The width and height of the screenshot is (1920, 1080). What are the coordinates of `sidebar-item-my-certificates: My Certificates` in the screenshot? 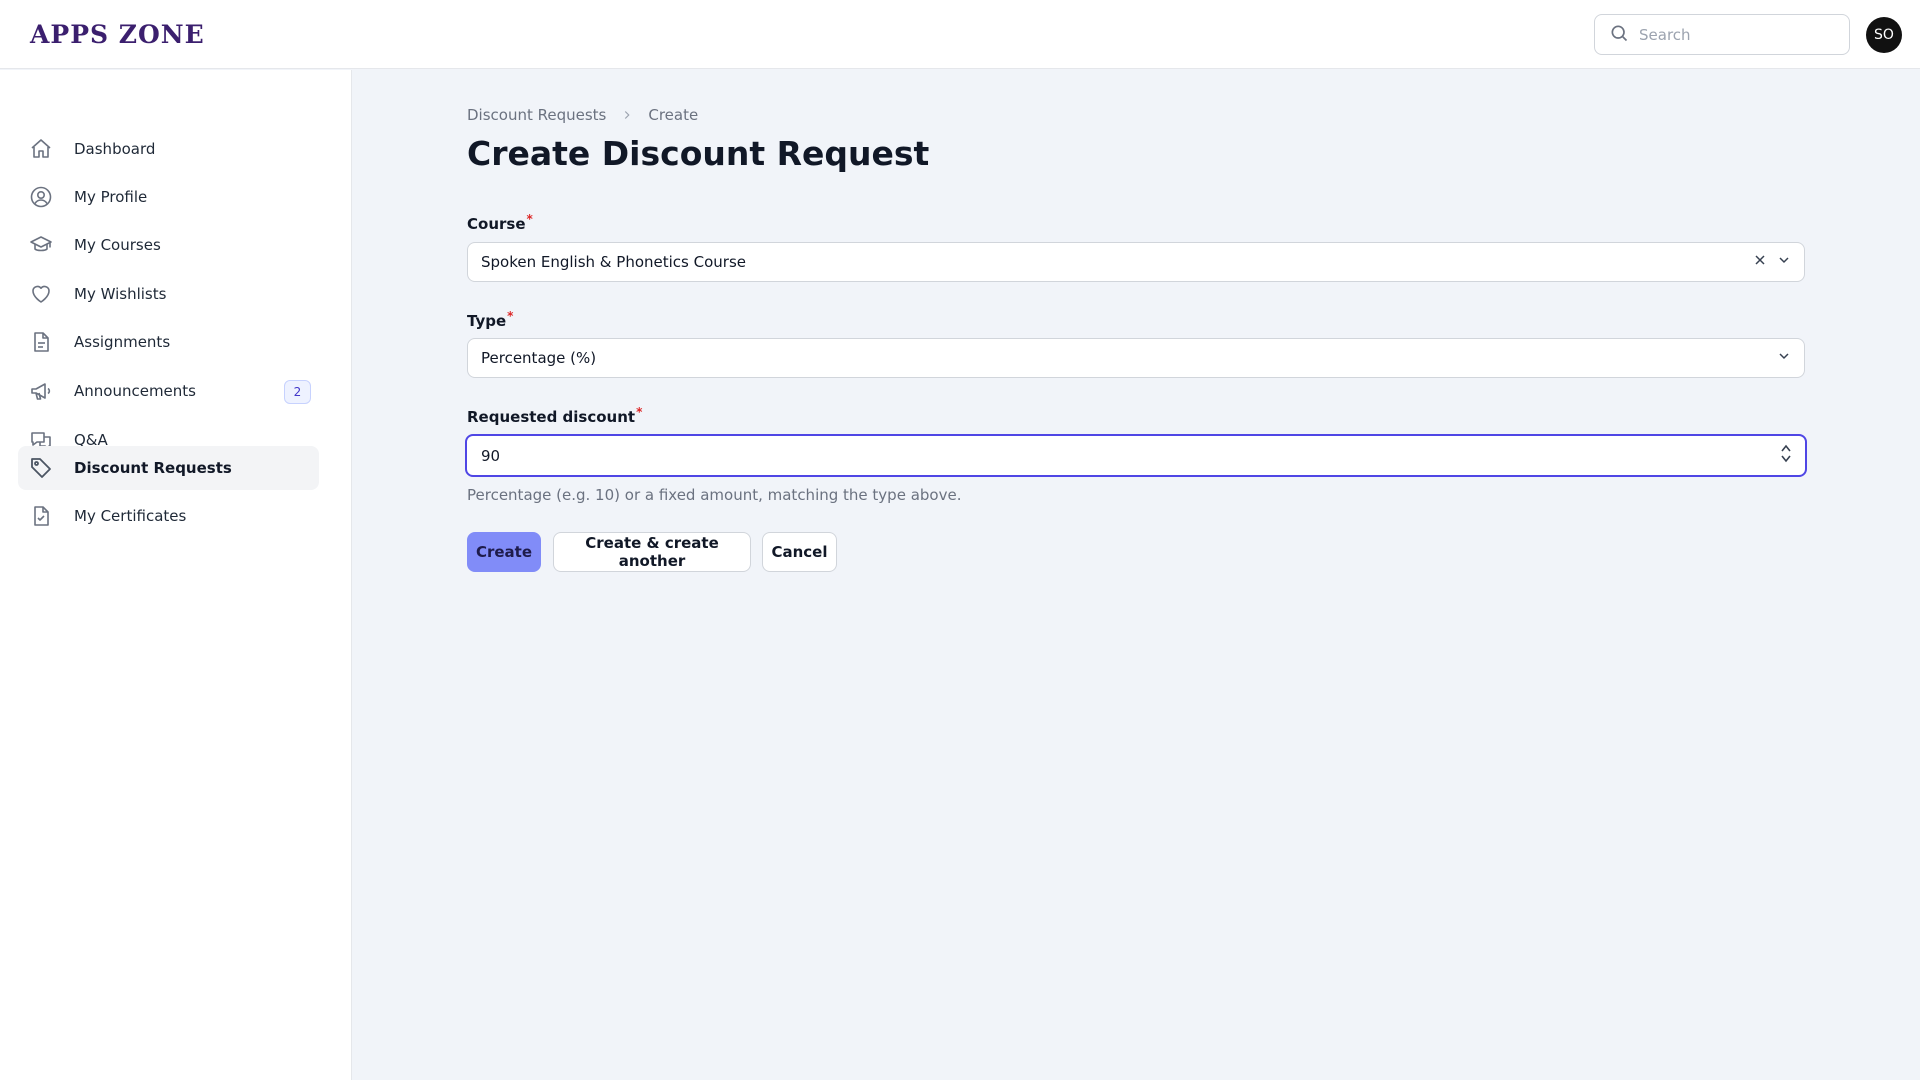 It's located at (168, 516).